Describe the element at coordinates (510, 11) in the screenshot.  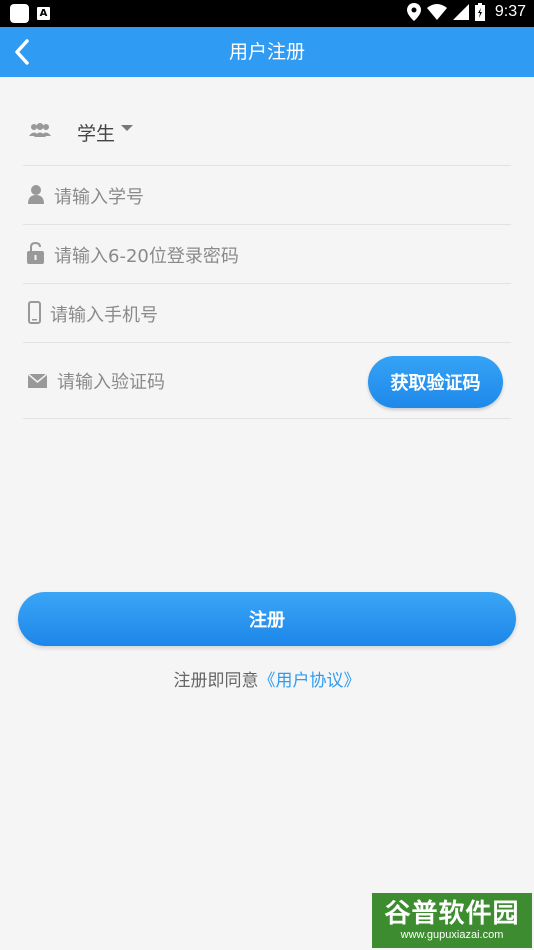
I see `status-time: 9:37` at that location.